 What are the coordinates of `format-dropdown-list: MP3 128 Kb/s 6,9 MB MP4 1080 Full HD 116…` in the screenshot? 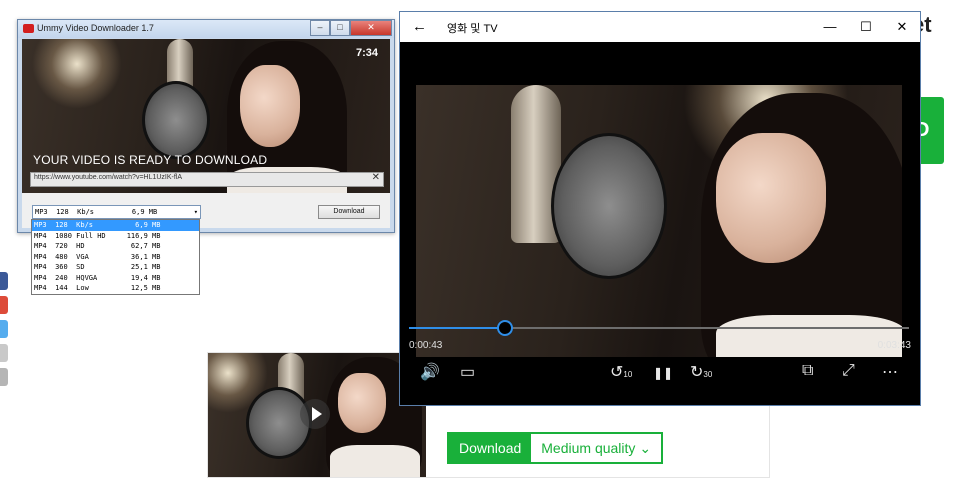 It's located at (115, 257).